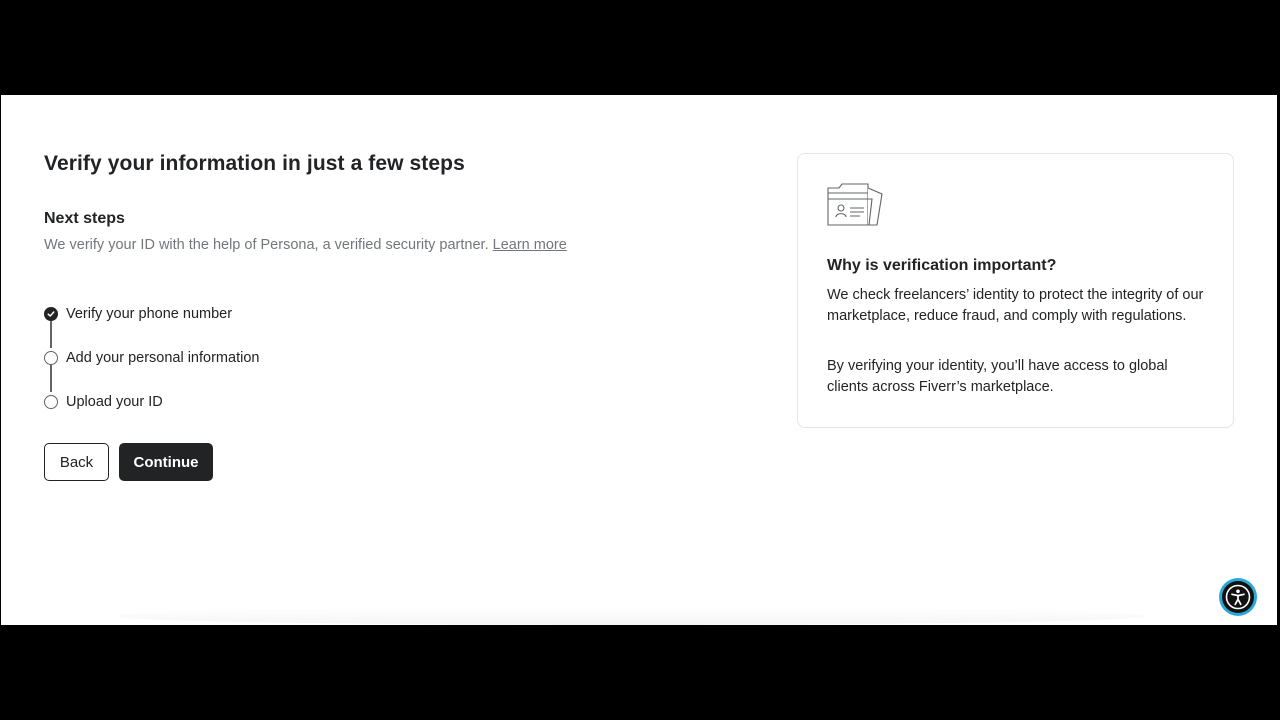 The width and height of the screenshot is (1280, 720). I want to click on footer-shadow, so click(631, 616).